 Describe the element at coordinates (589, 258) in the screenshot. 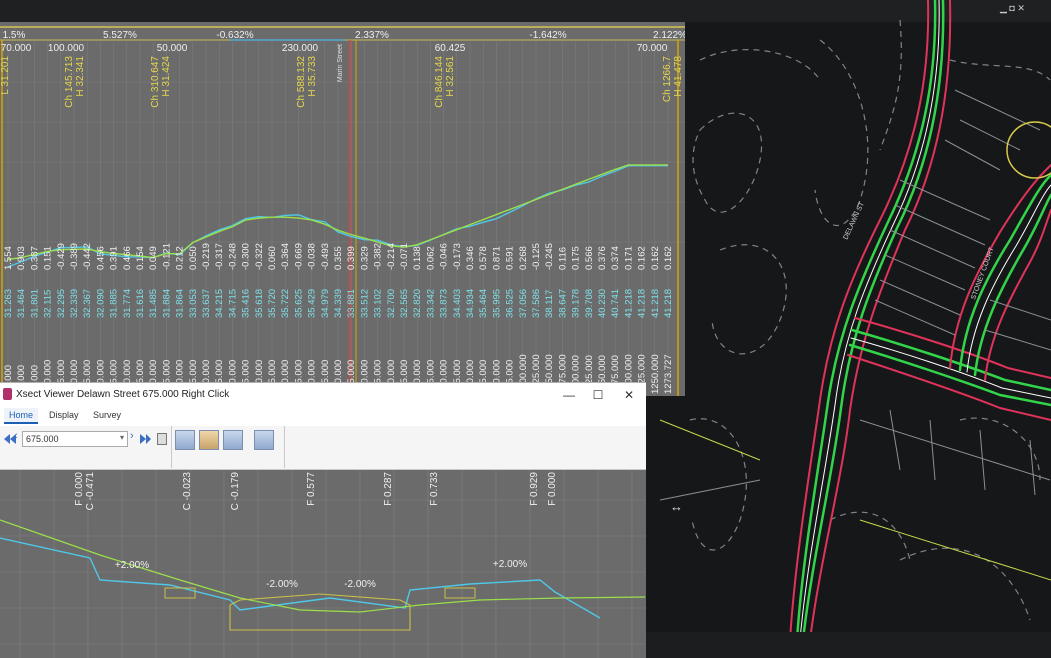

I see `profile-cut-fill-label: 0.566` at that location.